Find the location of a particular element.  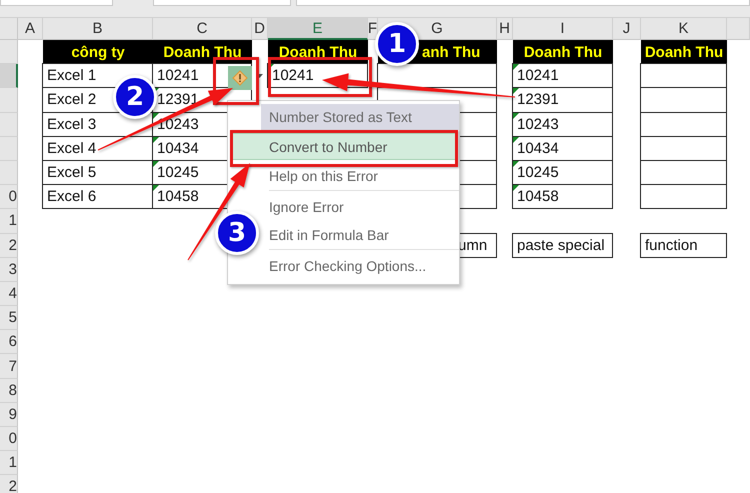

column-header is located at coordinates (738, 29).